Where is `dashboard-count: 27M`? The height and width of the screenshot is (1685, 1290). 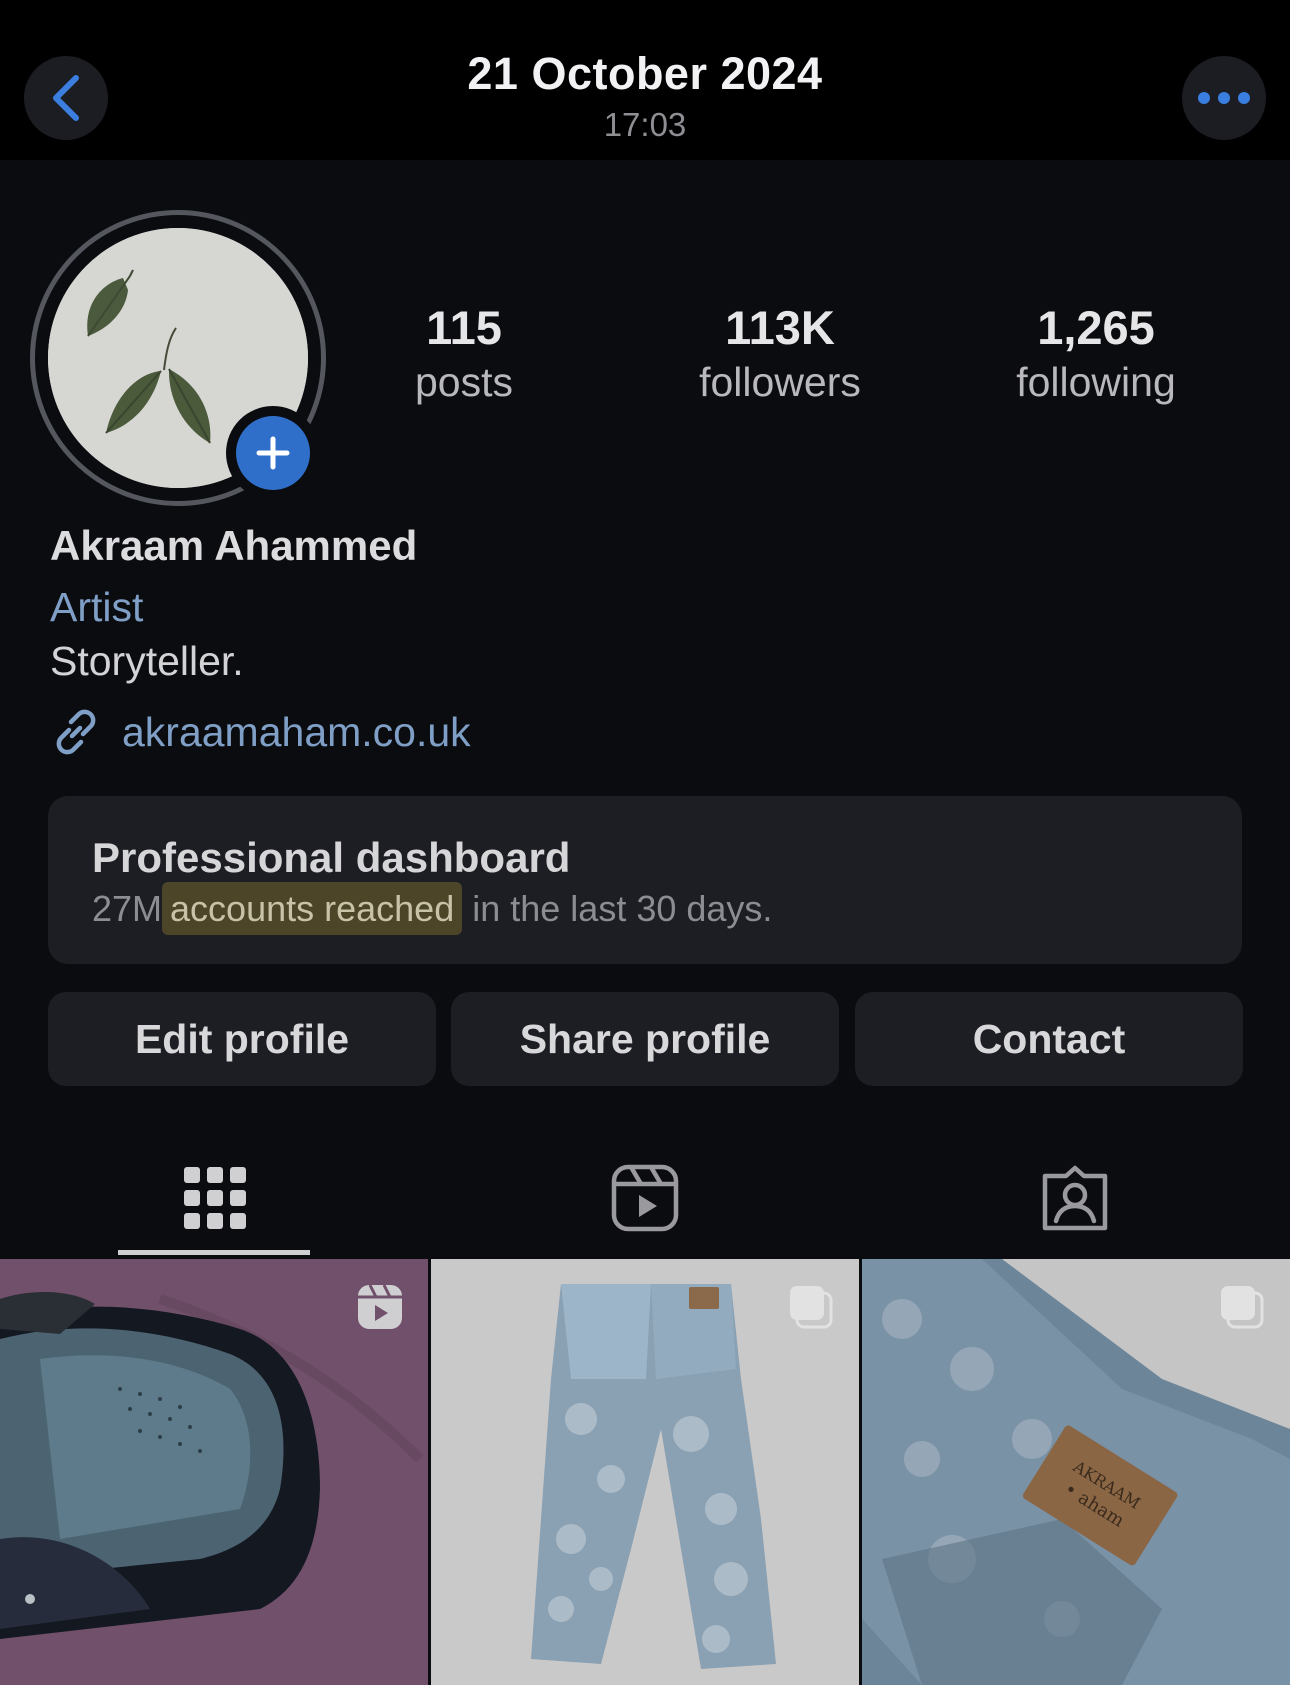
dashboard-count: 27M is located at coordinates (127, 908).